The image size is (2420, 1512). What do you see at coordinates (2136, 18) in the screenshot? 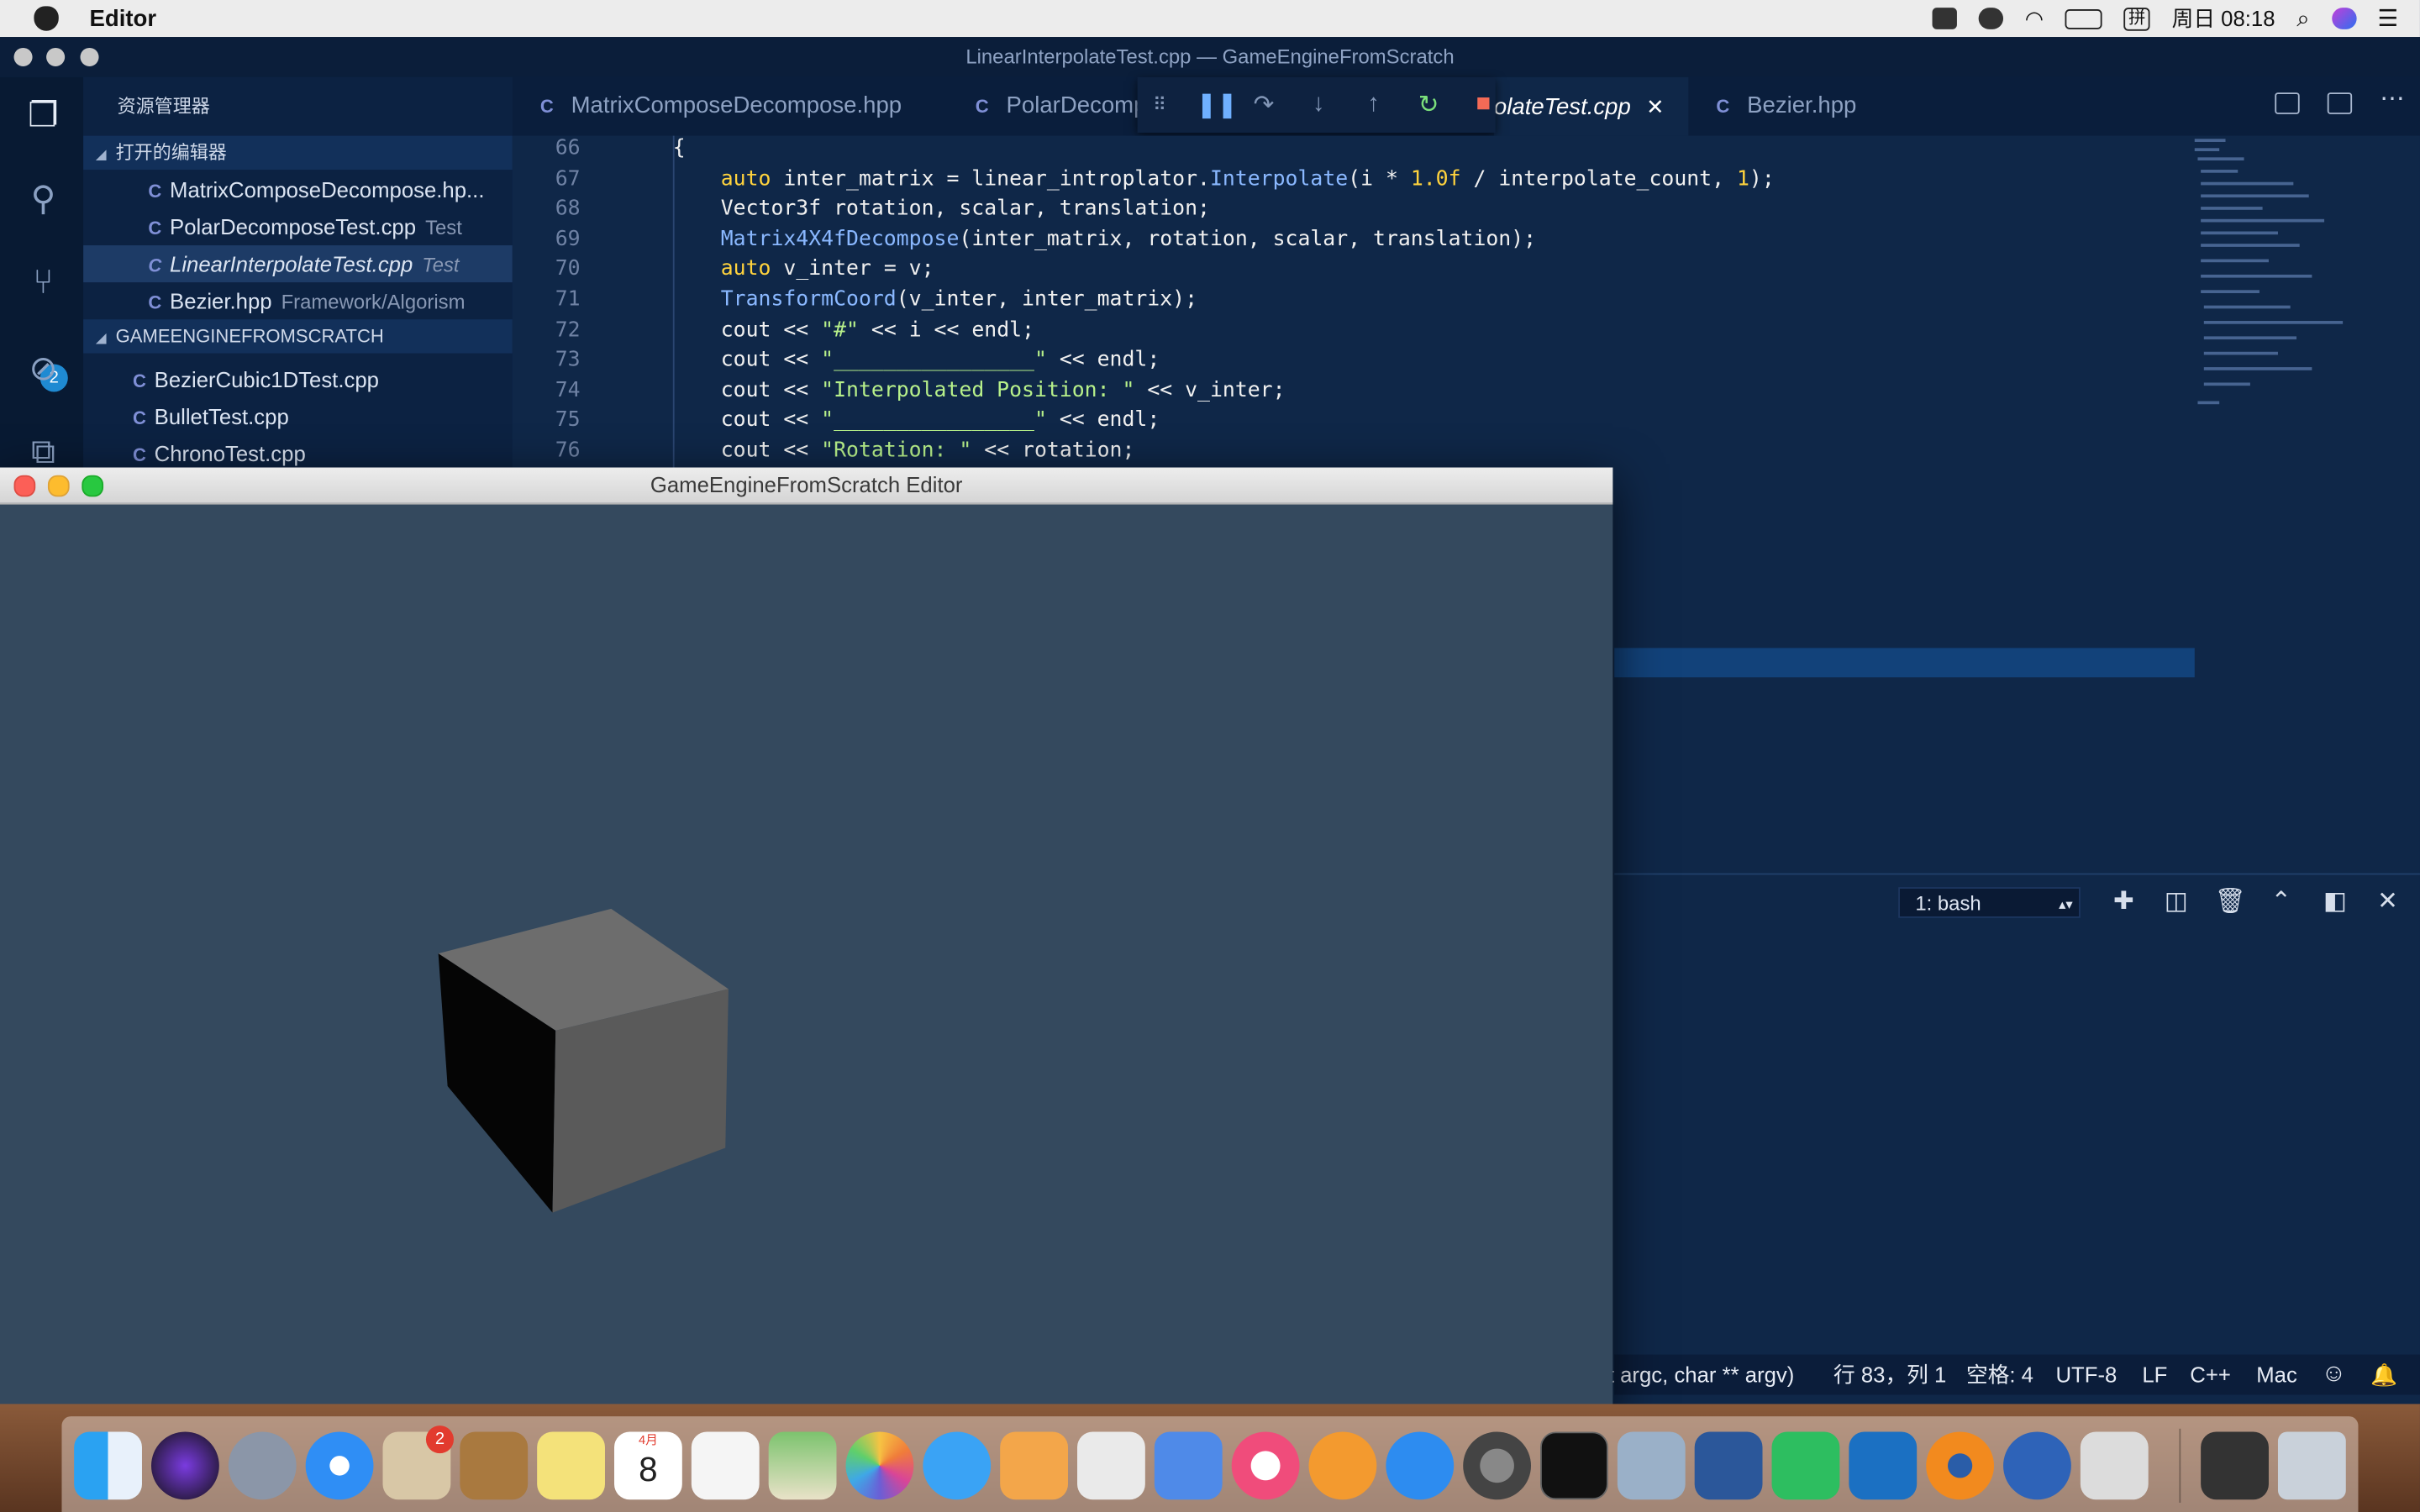
I see `input-method-icon: 拼` at bounding box center [2136, 18].